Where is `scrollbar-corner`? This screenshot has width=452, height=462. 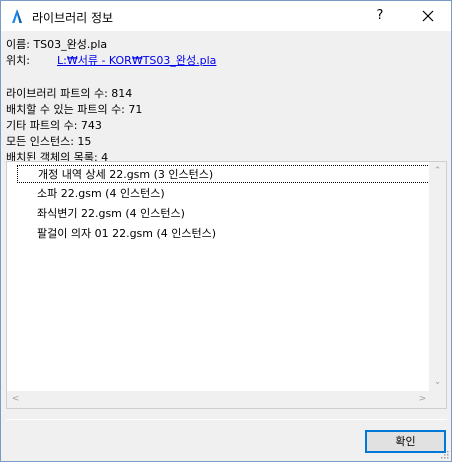
scrollbar-corner is located at coordinates (437, 399).